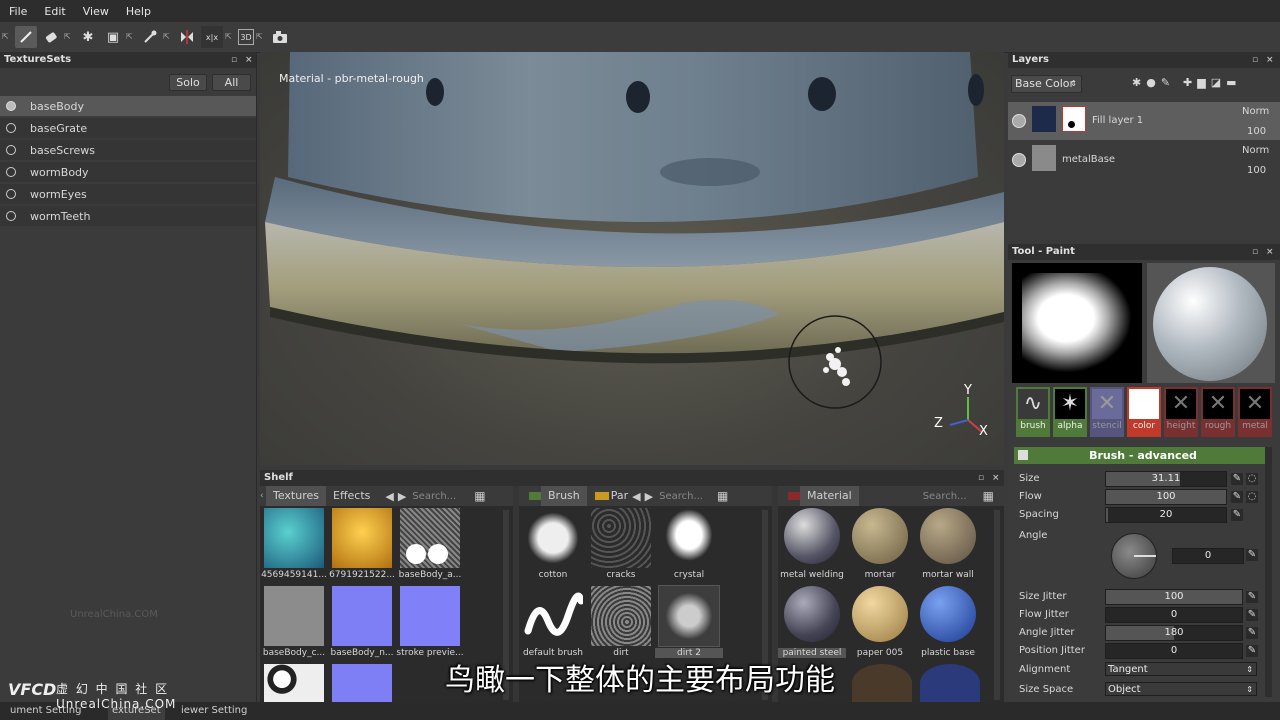  Describe the element at coordinates (351, 496) in the screenshot. I see `tab-effects: Effects` at that location.